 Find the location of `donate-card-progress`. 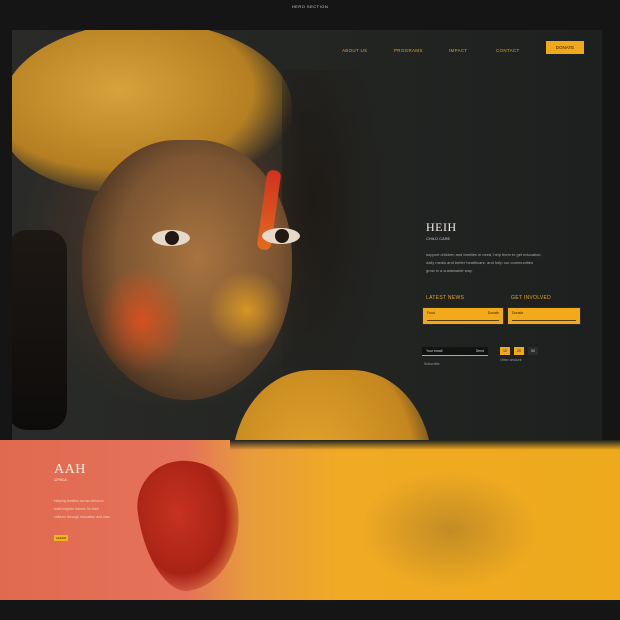

donate-card-progress is located at coordinates (544, 320).